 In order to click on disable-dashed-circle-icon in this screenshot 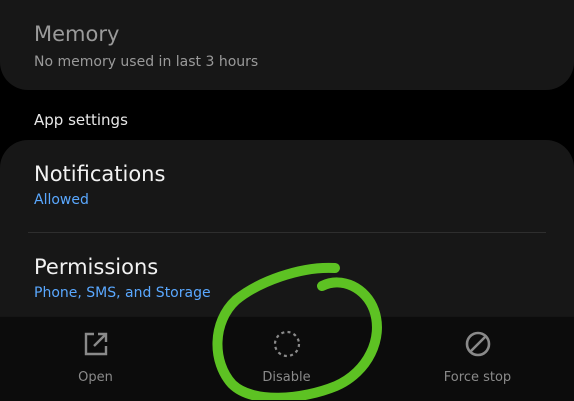, I will do `click(286, 344)`.